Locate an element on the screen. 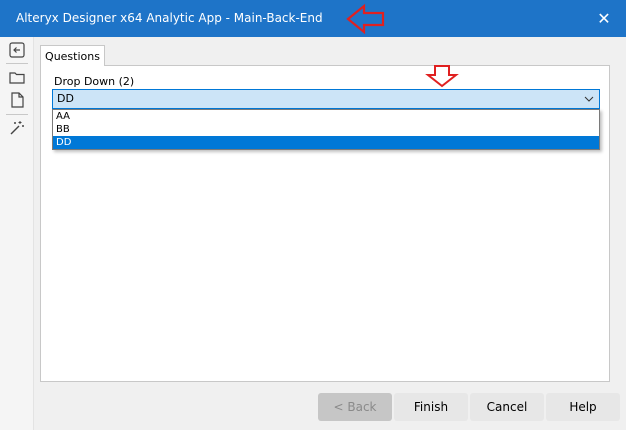  back-button: < Back is located at coordinates (355, 407).